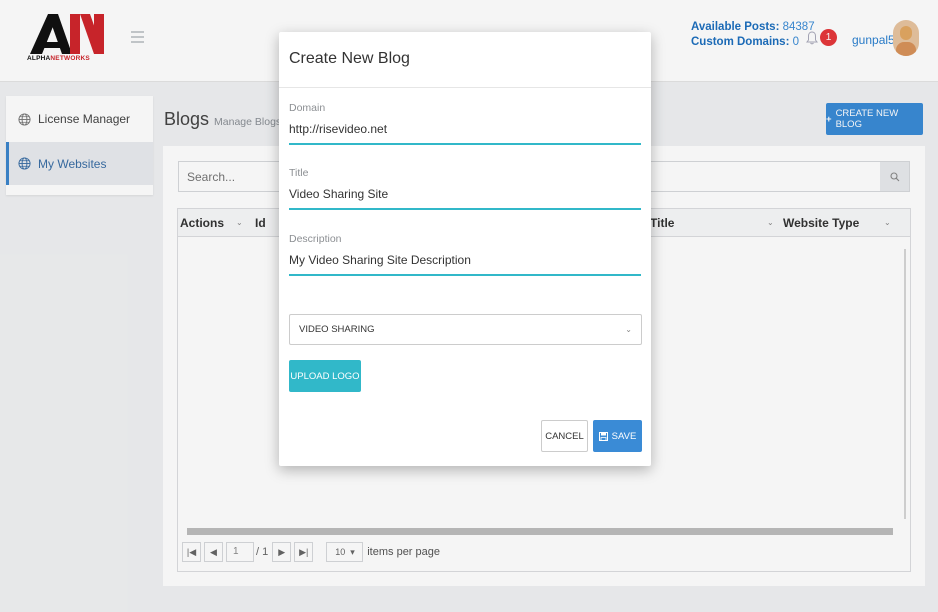 The width and height of the screenshot is (938, 612). Describe the element at coordinates (307, 108) in the screenshot. I see `domain-label: Domain` at that location.